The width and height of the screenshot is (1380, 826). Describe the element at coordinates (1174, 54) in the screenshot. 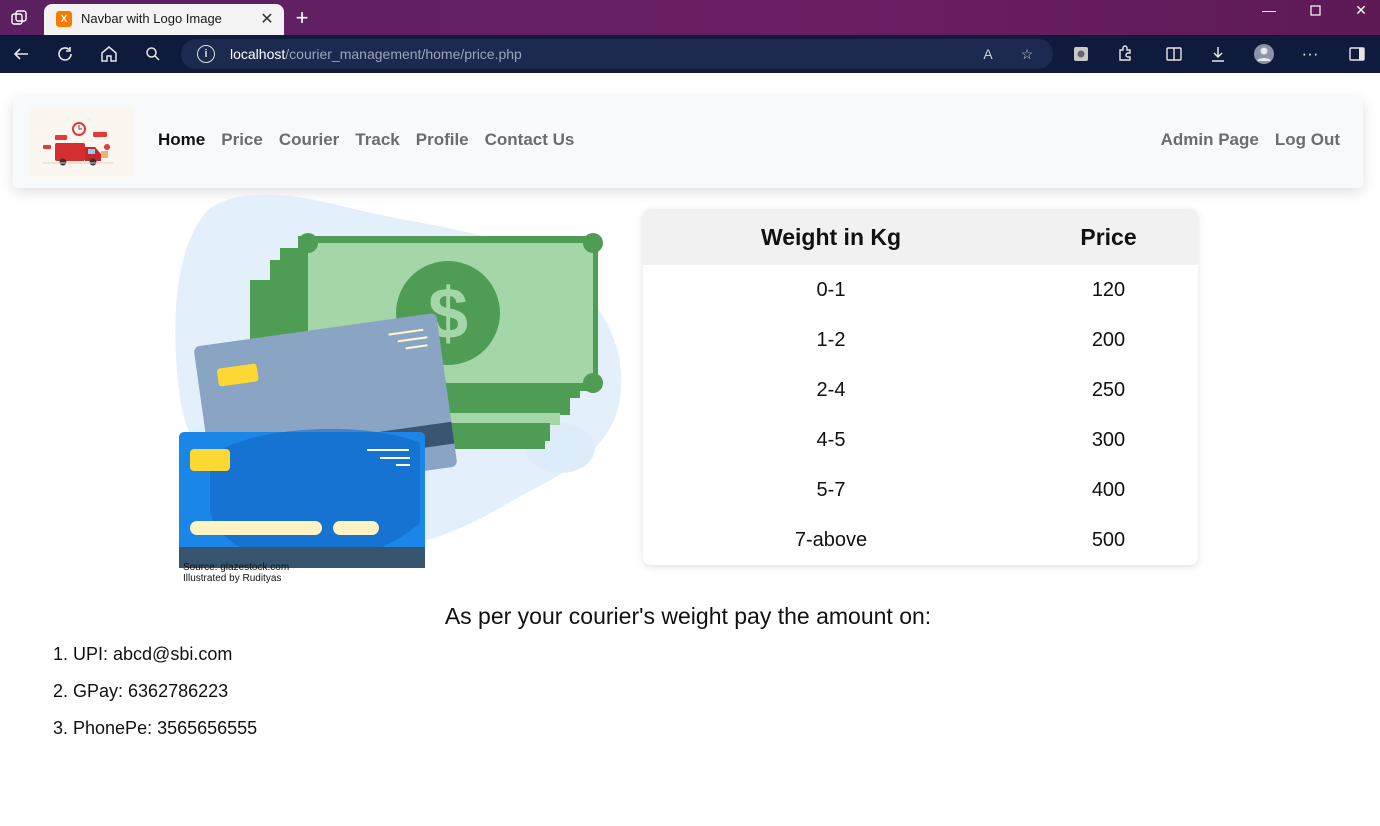

I see `split-screen-icon` at that location.